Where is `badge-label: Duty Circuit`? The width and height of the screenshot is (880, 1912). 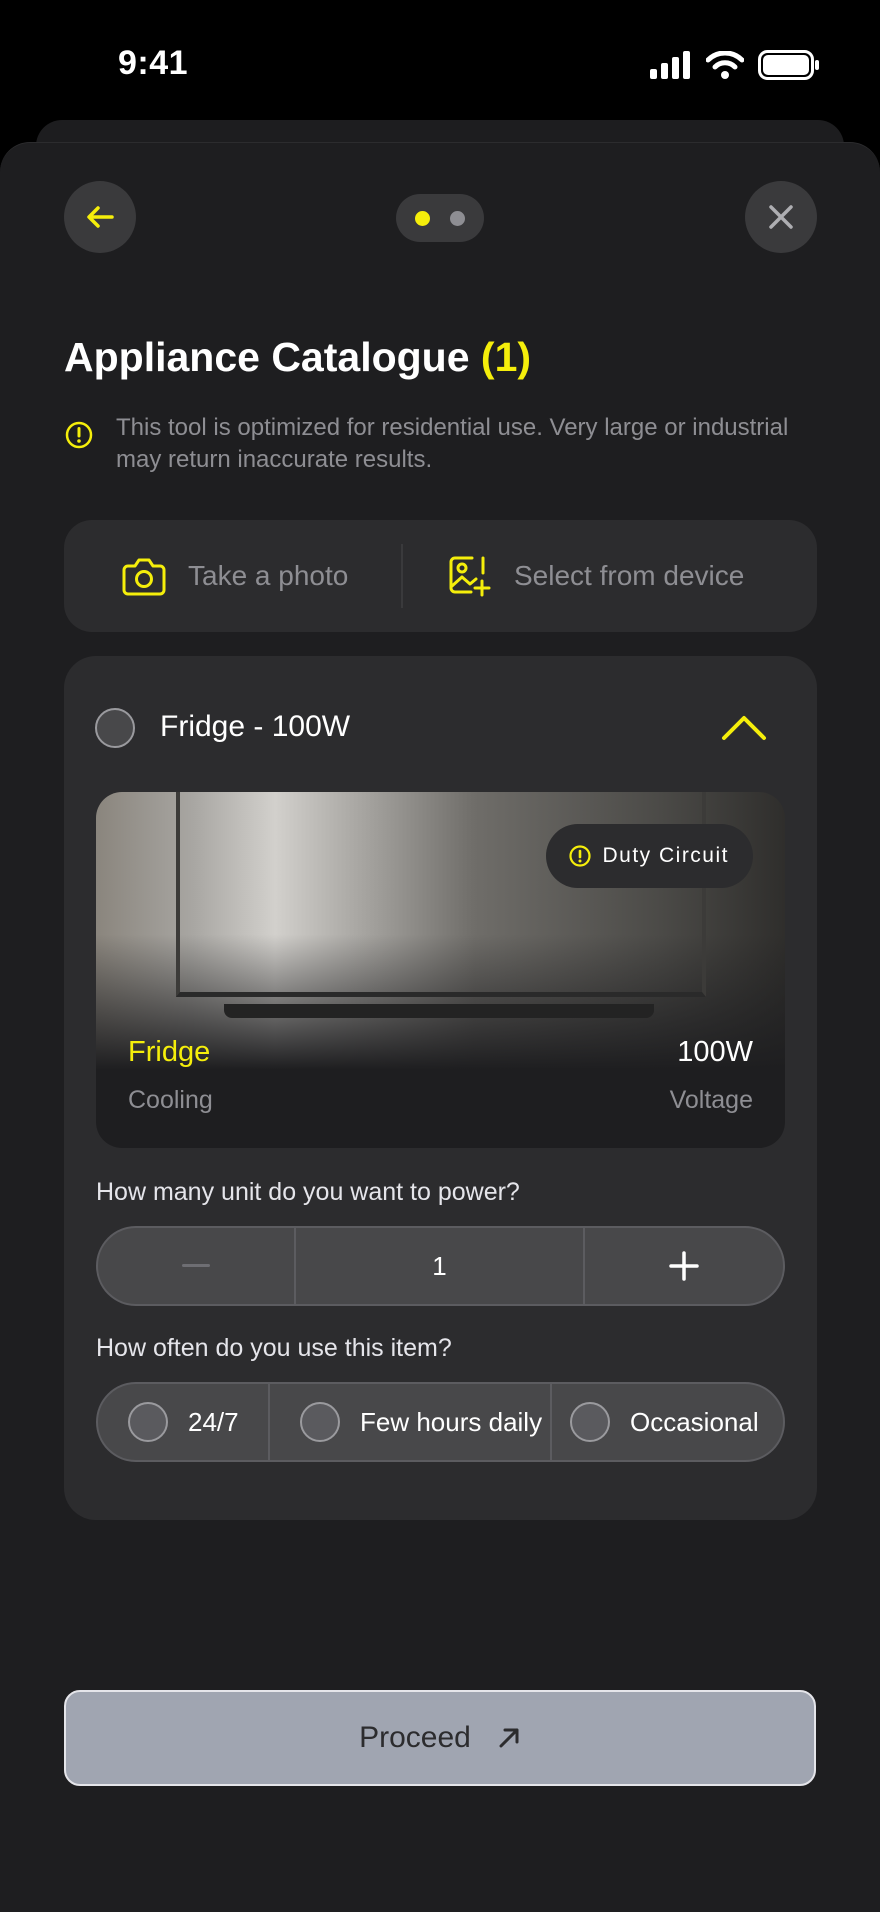 badge-label: Duty Circuit is located at coordinates (665, 855).